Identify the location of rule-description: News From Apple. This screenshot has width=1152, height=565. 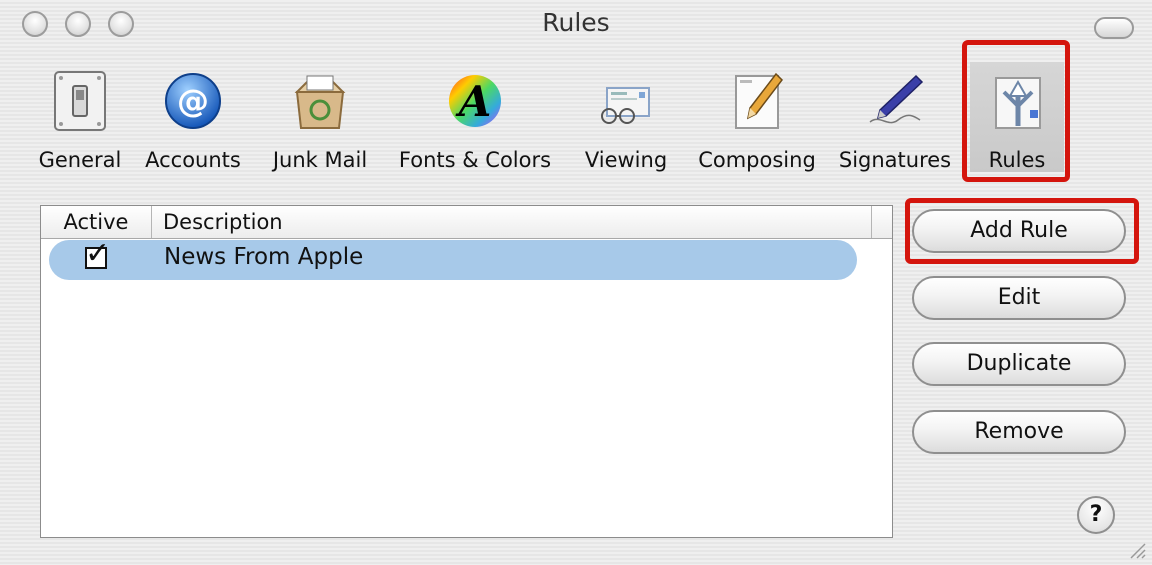
(264, 257).